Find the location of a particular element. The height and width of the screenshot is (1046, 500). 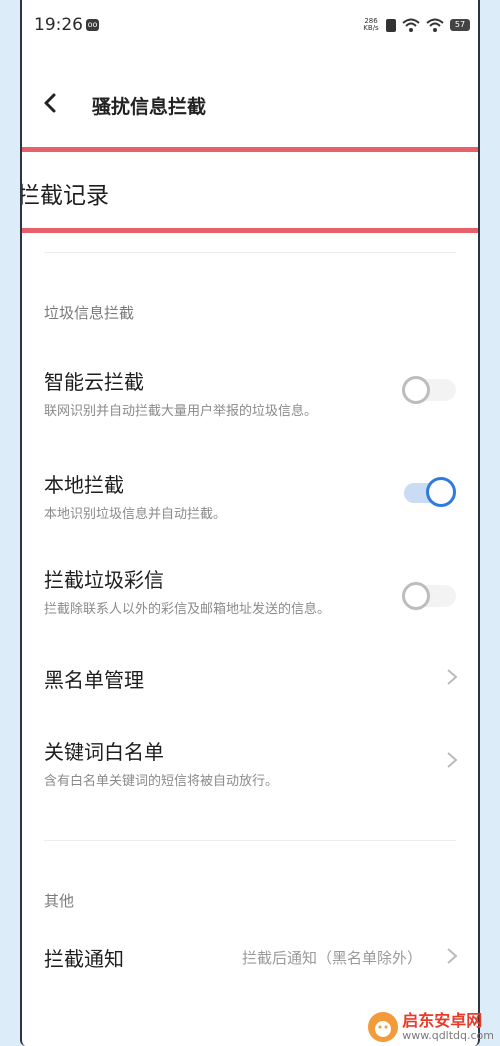

spam-mms-intercept-row: 拦截垃圾彩信 拦截除联系人以外的彩信及邮箱地址发送的信息。 is located at coordinates (251, 591).